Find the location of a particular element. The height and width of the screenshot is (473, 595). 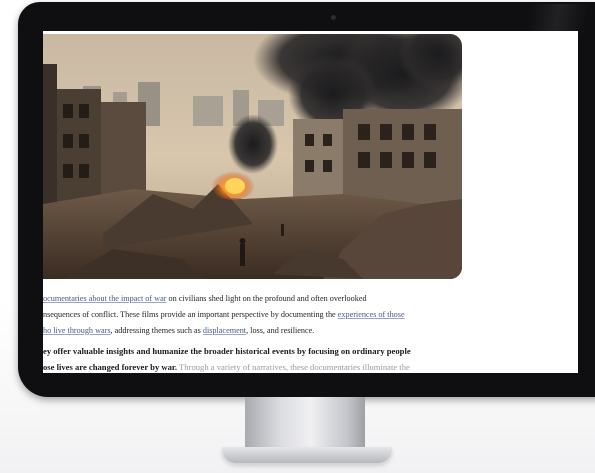

article-strong-text: ose lives are changed forever by war. is located at coordinates (110, 367).